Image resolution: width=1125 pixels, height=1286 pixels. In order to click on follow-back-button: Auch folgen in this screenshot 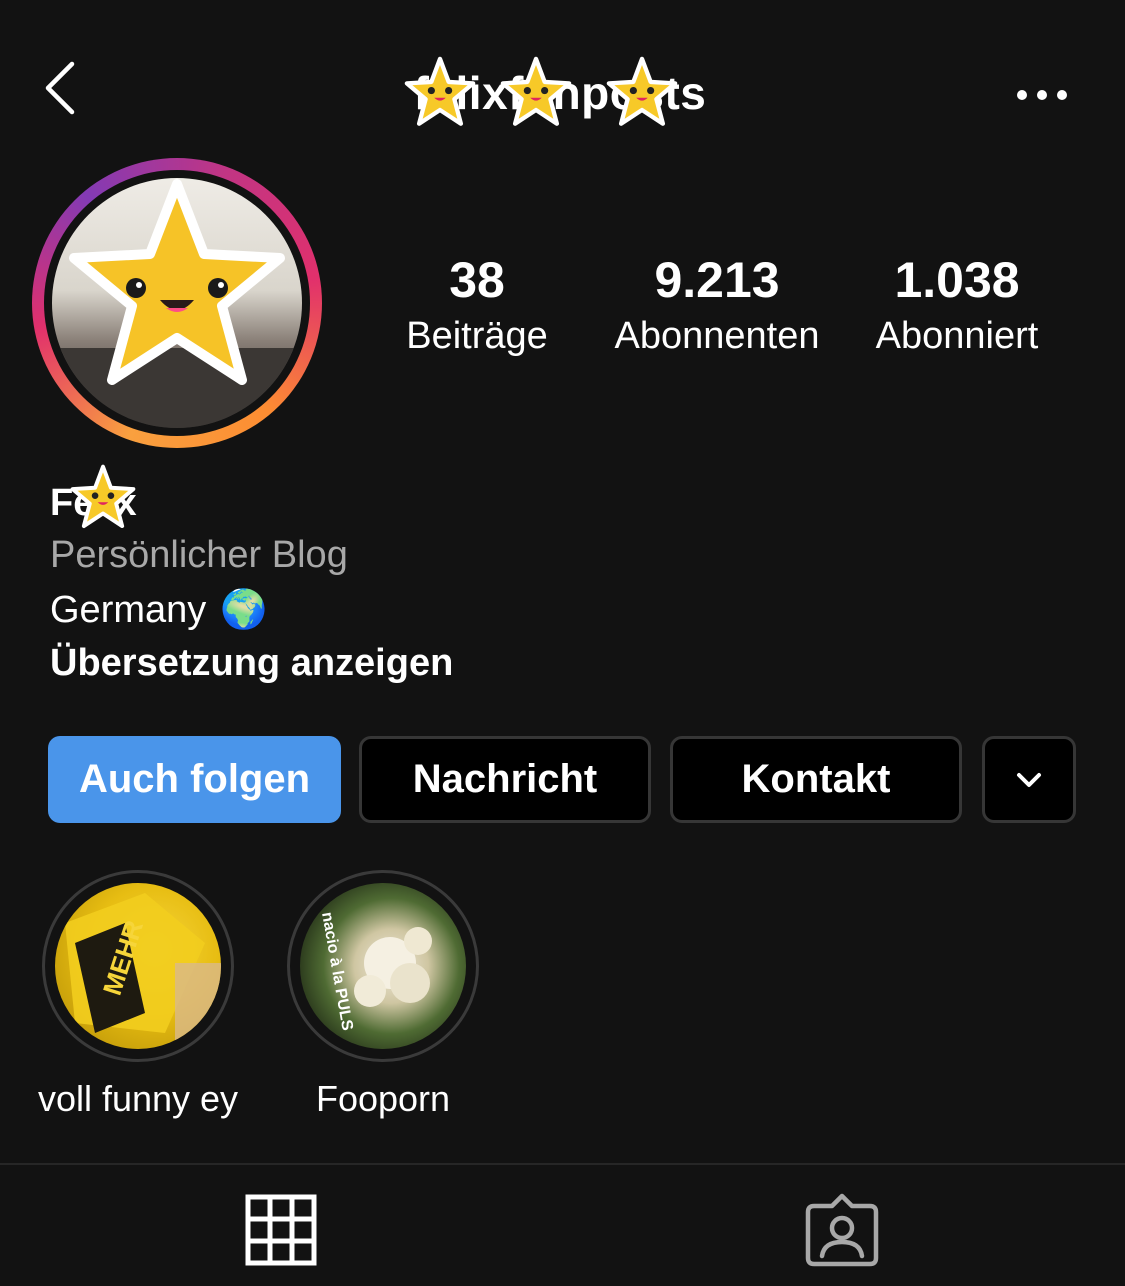, I will do `click(194, 779)`.